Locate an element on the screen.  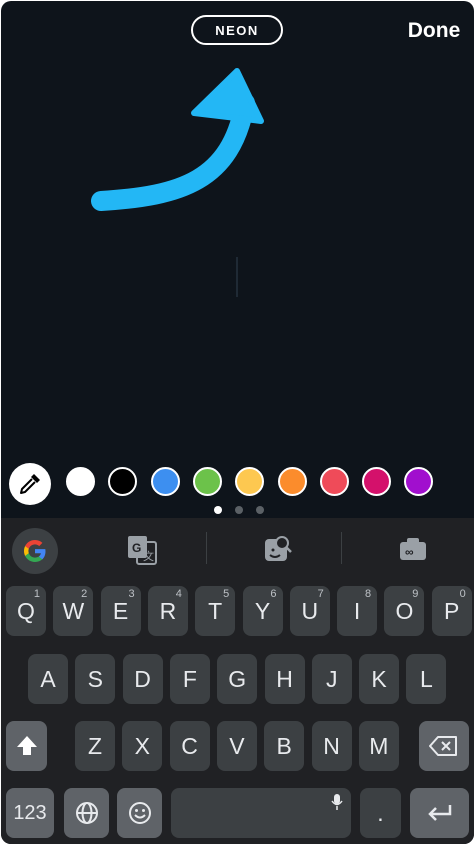
key-v: V is located at coordinates (236, 746).